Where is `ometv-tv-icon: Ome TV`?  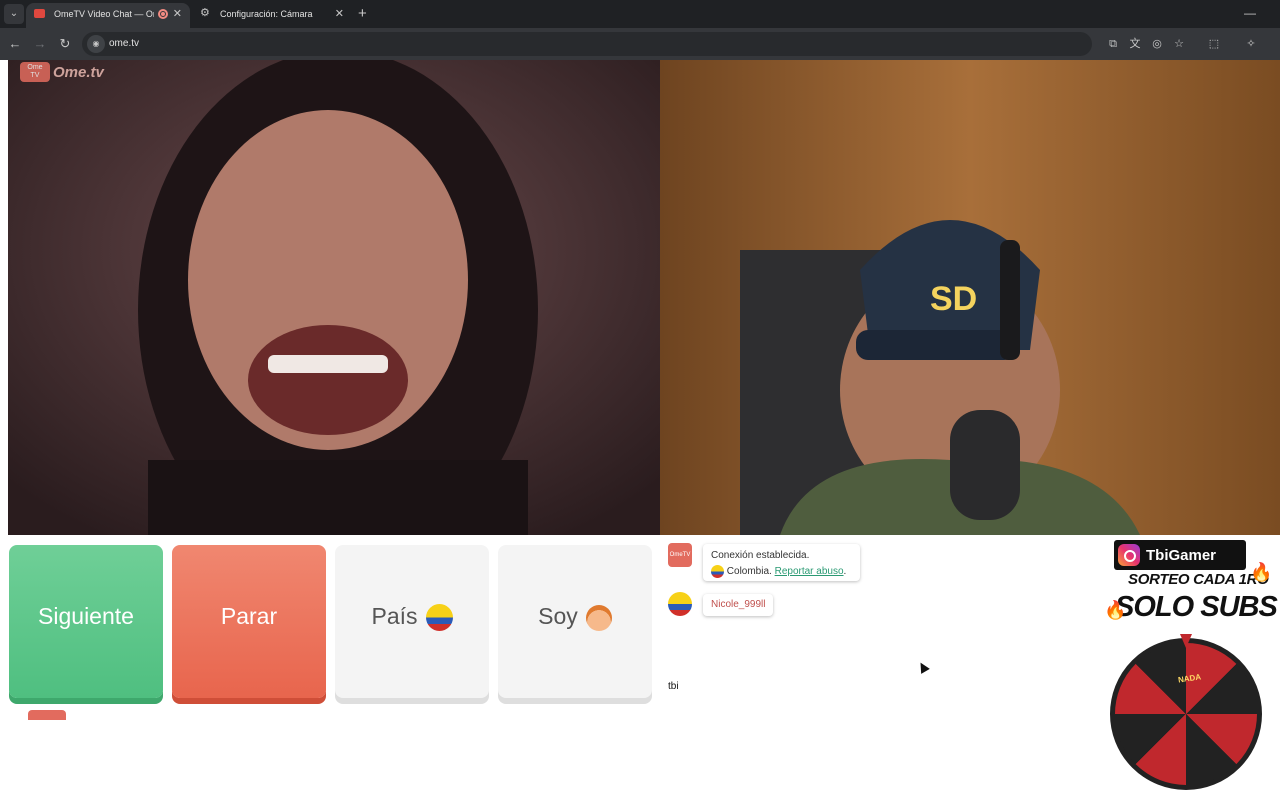 ometv-tv-icon: Ome TV is located at coordinates (35, 72).